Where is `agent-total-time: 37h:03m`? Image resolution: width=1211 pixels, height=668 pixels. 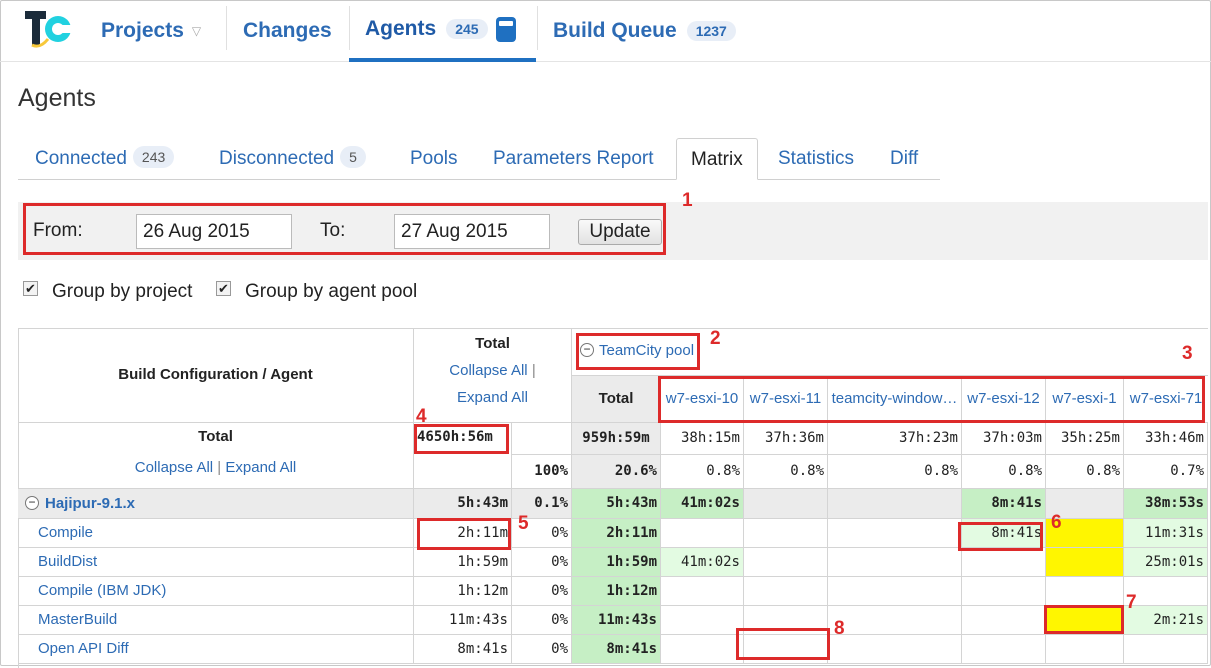 agent-total-time: 37h:03m is located at coordinates (1004, 439).